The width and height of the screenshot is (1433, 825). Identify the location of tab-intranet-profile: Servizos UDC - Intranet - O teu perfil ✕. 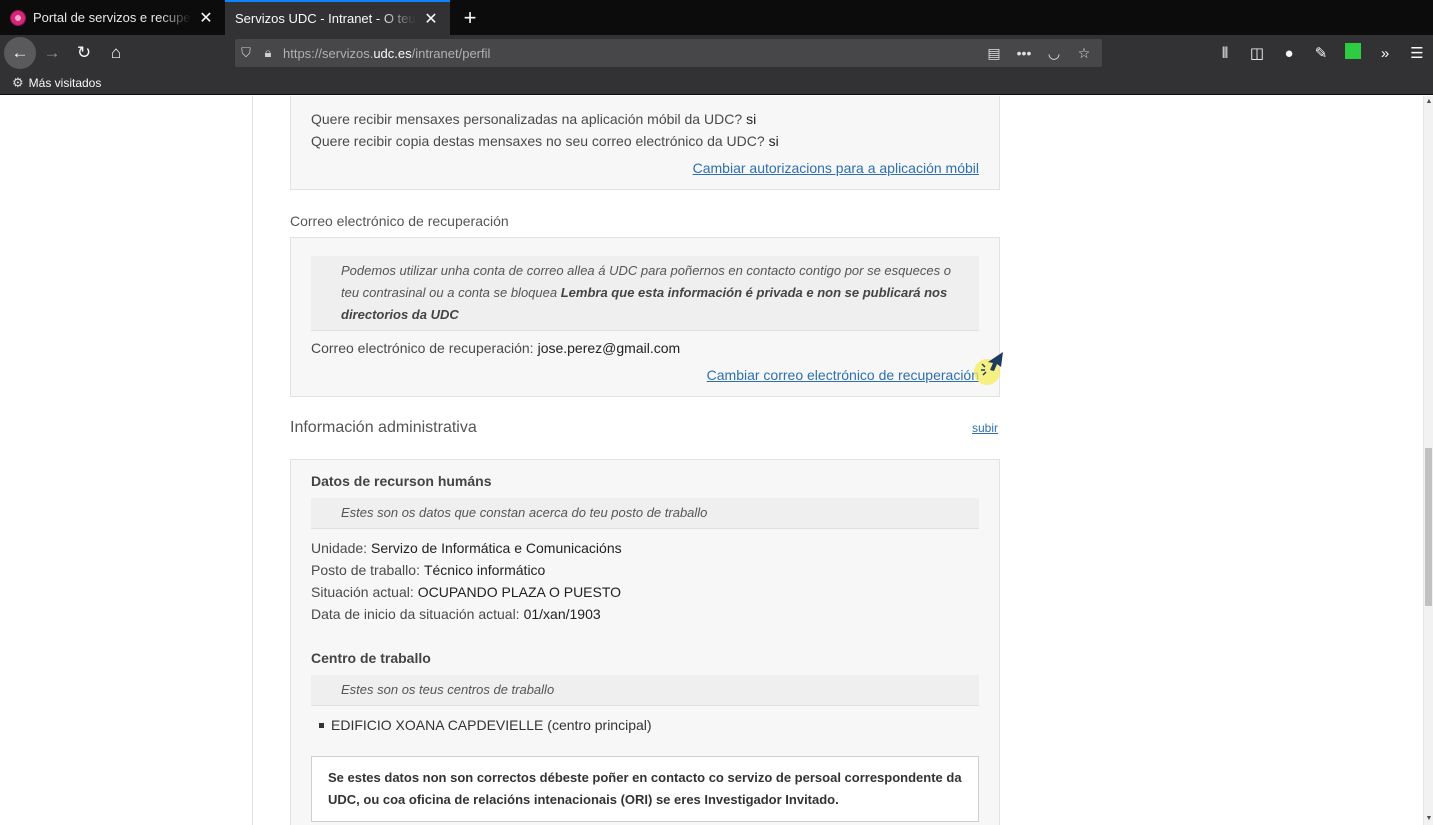
(337, 17).